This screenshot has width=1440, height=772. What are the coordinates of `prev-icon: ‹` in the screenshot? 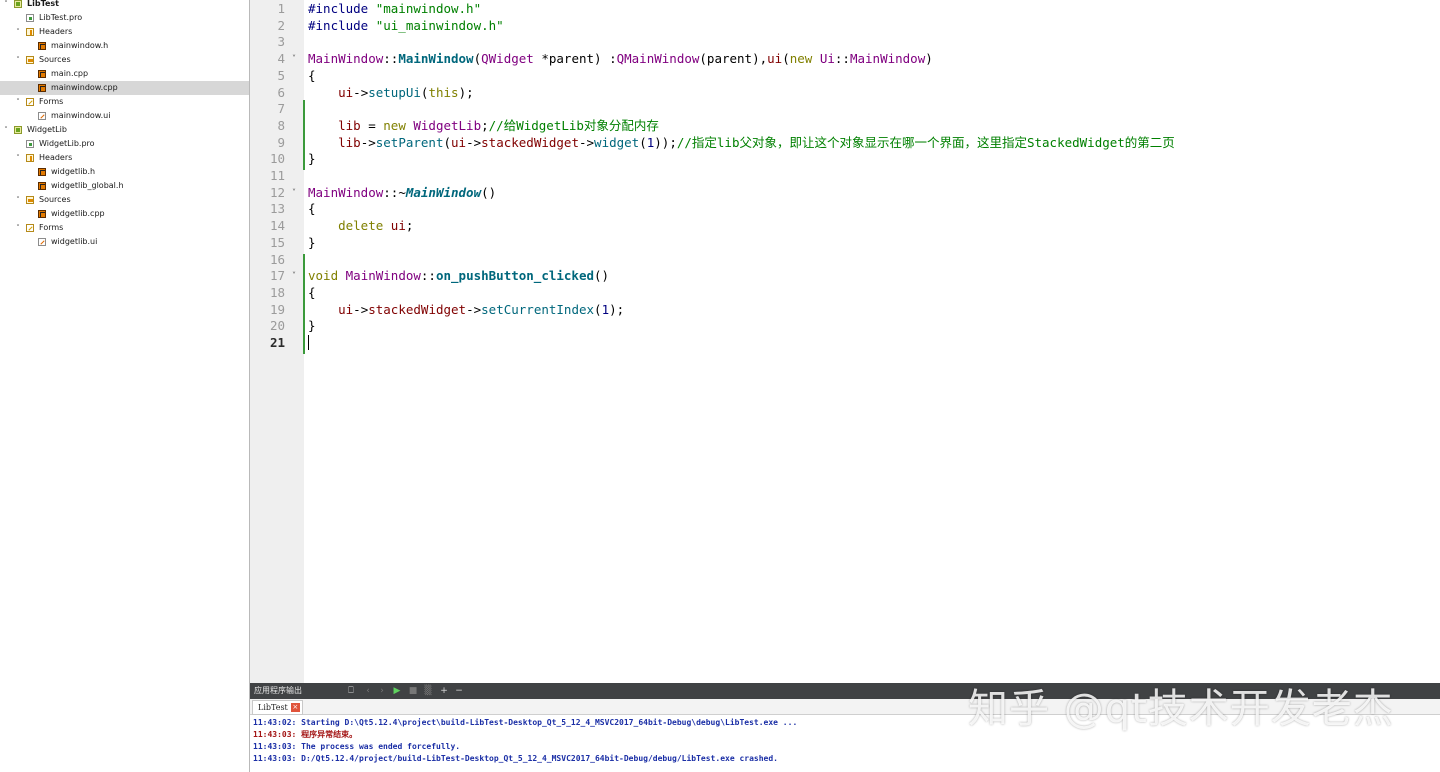 It's located at (368, 691).